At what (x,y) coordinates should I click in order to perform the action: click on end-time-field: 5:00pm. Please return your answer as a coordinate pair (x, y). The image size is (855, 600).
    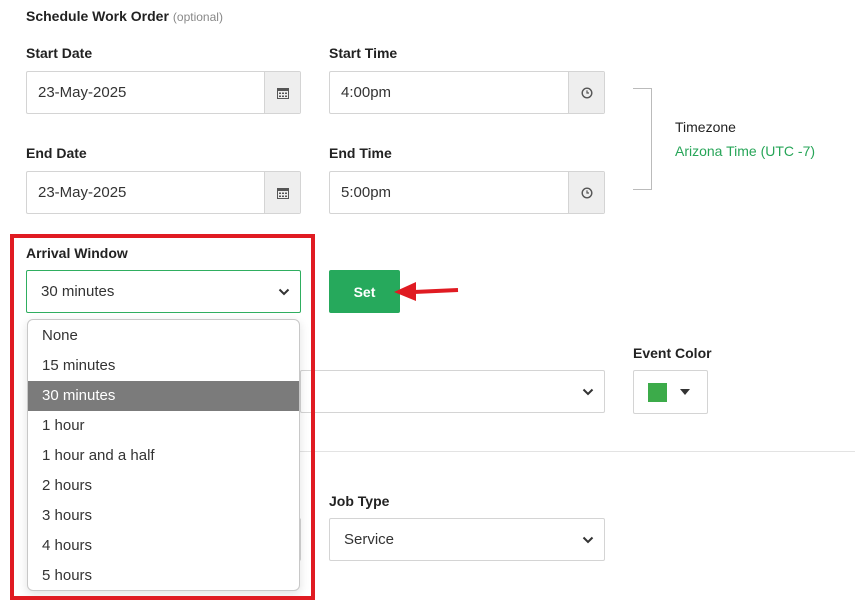
    Looking at the image, I should click on (467, 192).